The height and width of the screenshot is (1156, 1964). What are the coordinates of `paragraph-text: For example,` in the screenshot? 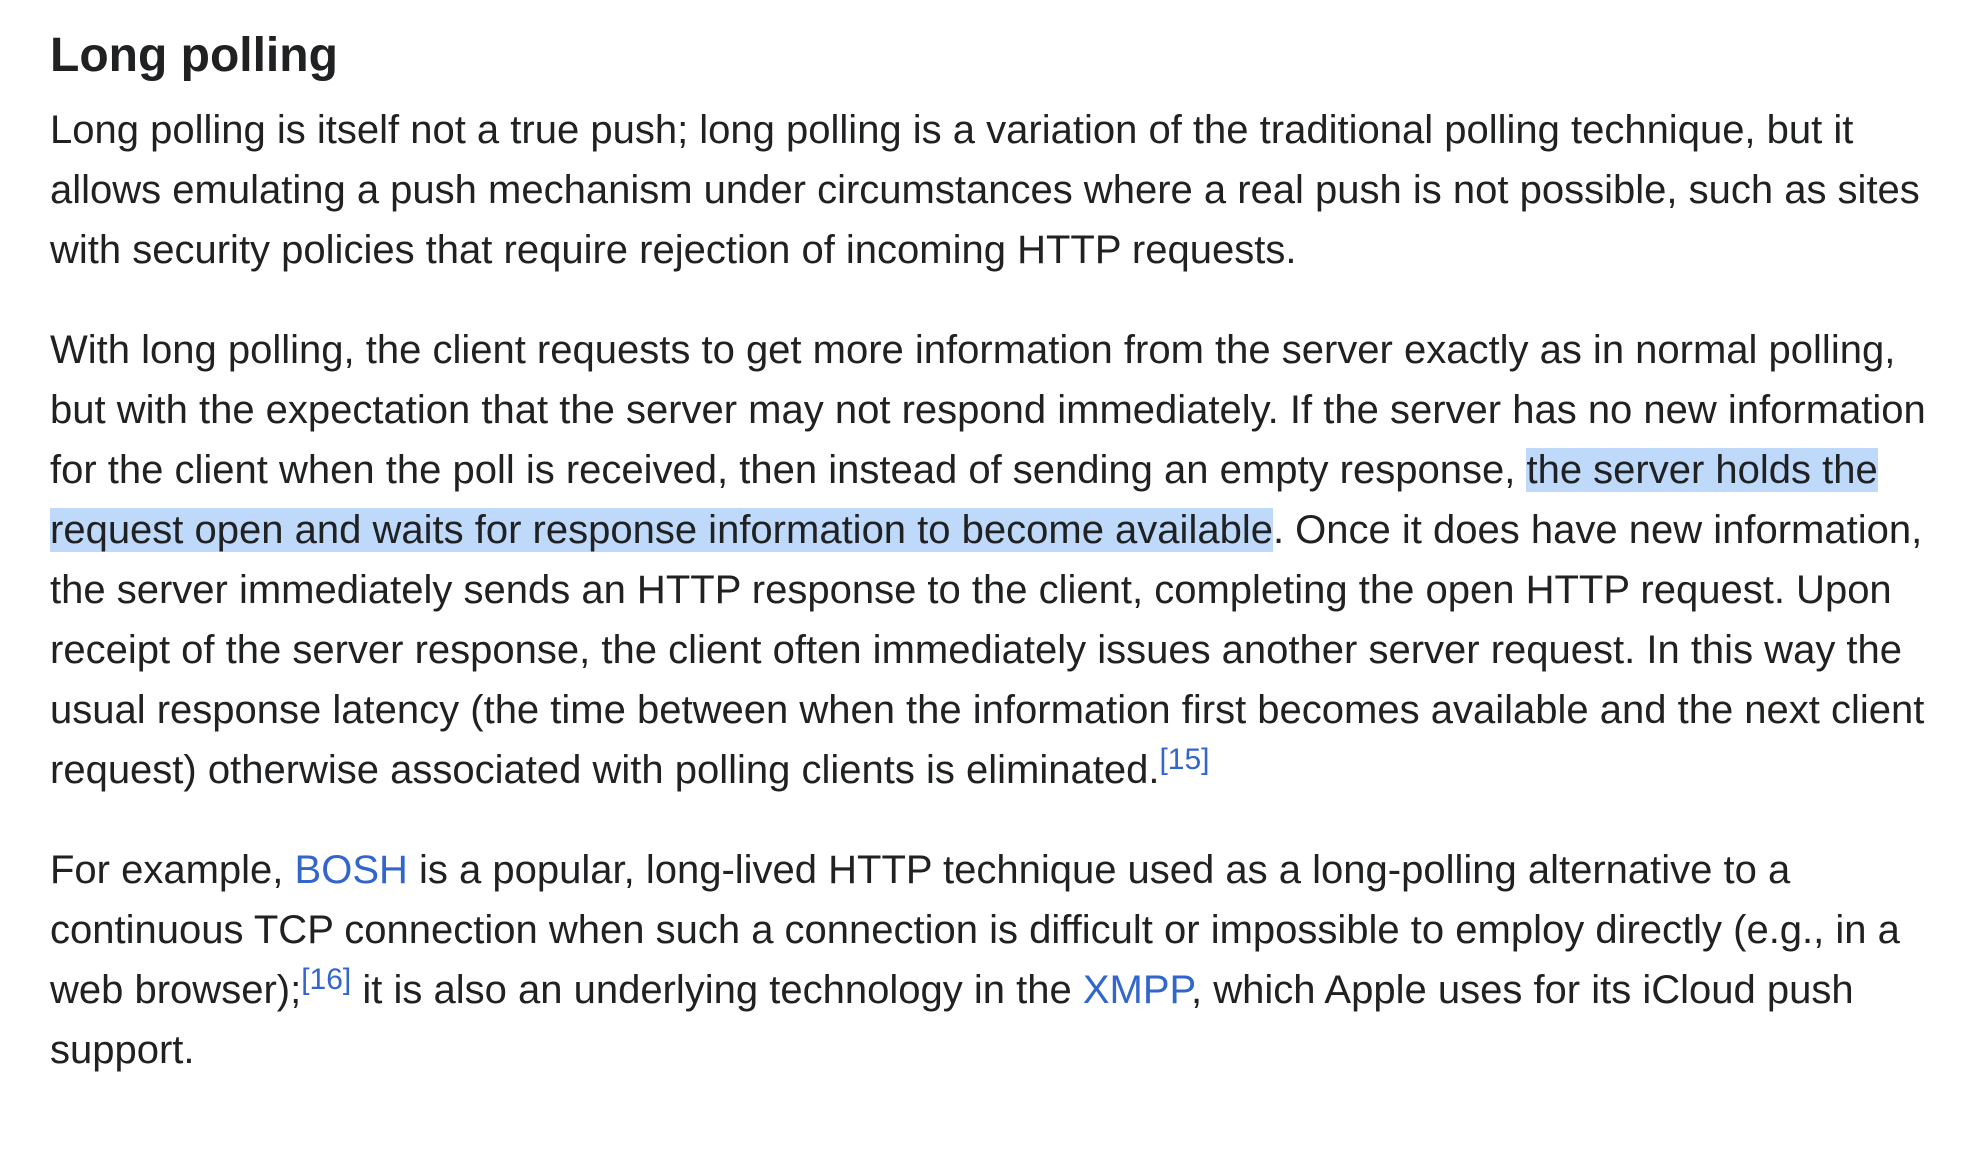 It's located at (172, 870).